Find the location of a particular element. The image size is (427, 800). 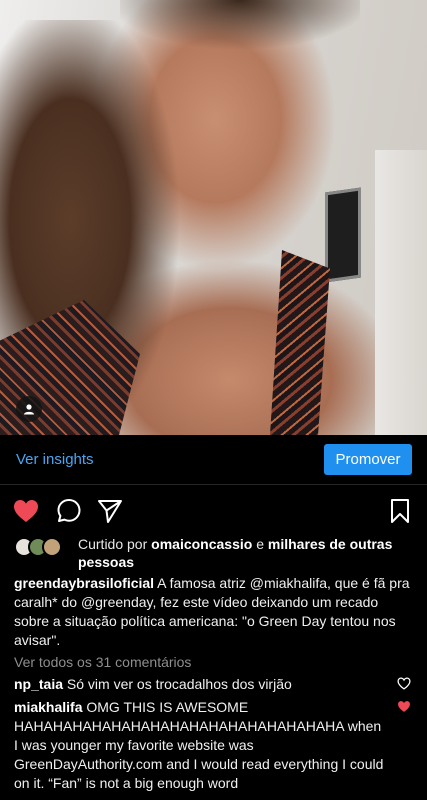

insights-bar: Ver insights Promover is located at coordinates (213, 460).